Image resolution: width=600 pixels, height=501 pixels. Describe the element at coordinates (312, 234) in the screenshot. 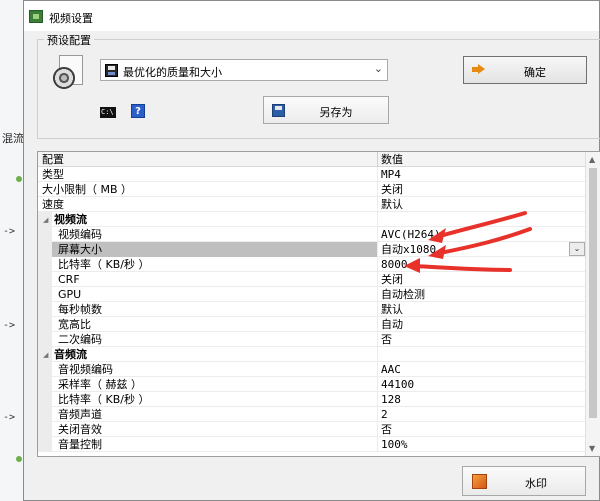

I see `property-row: 视频编码 AVC(H264)` at that location.